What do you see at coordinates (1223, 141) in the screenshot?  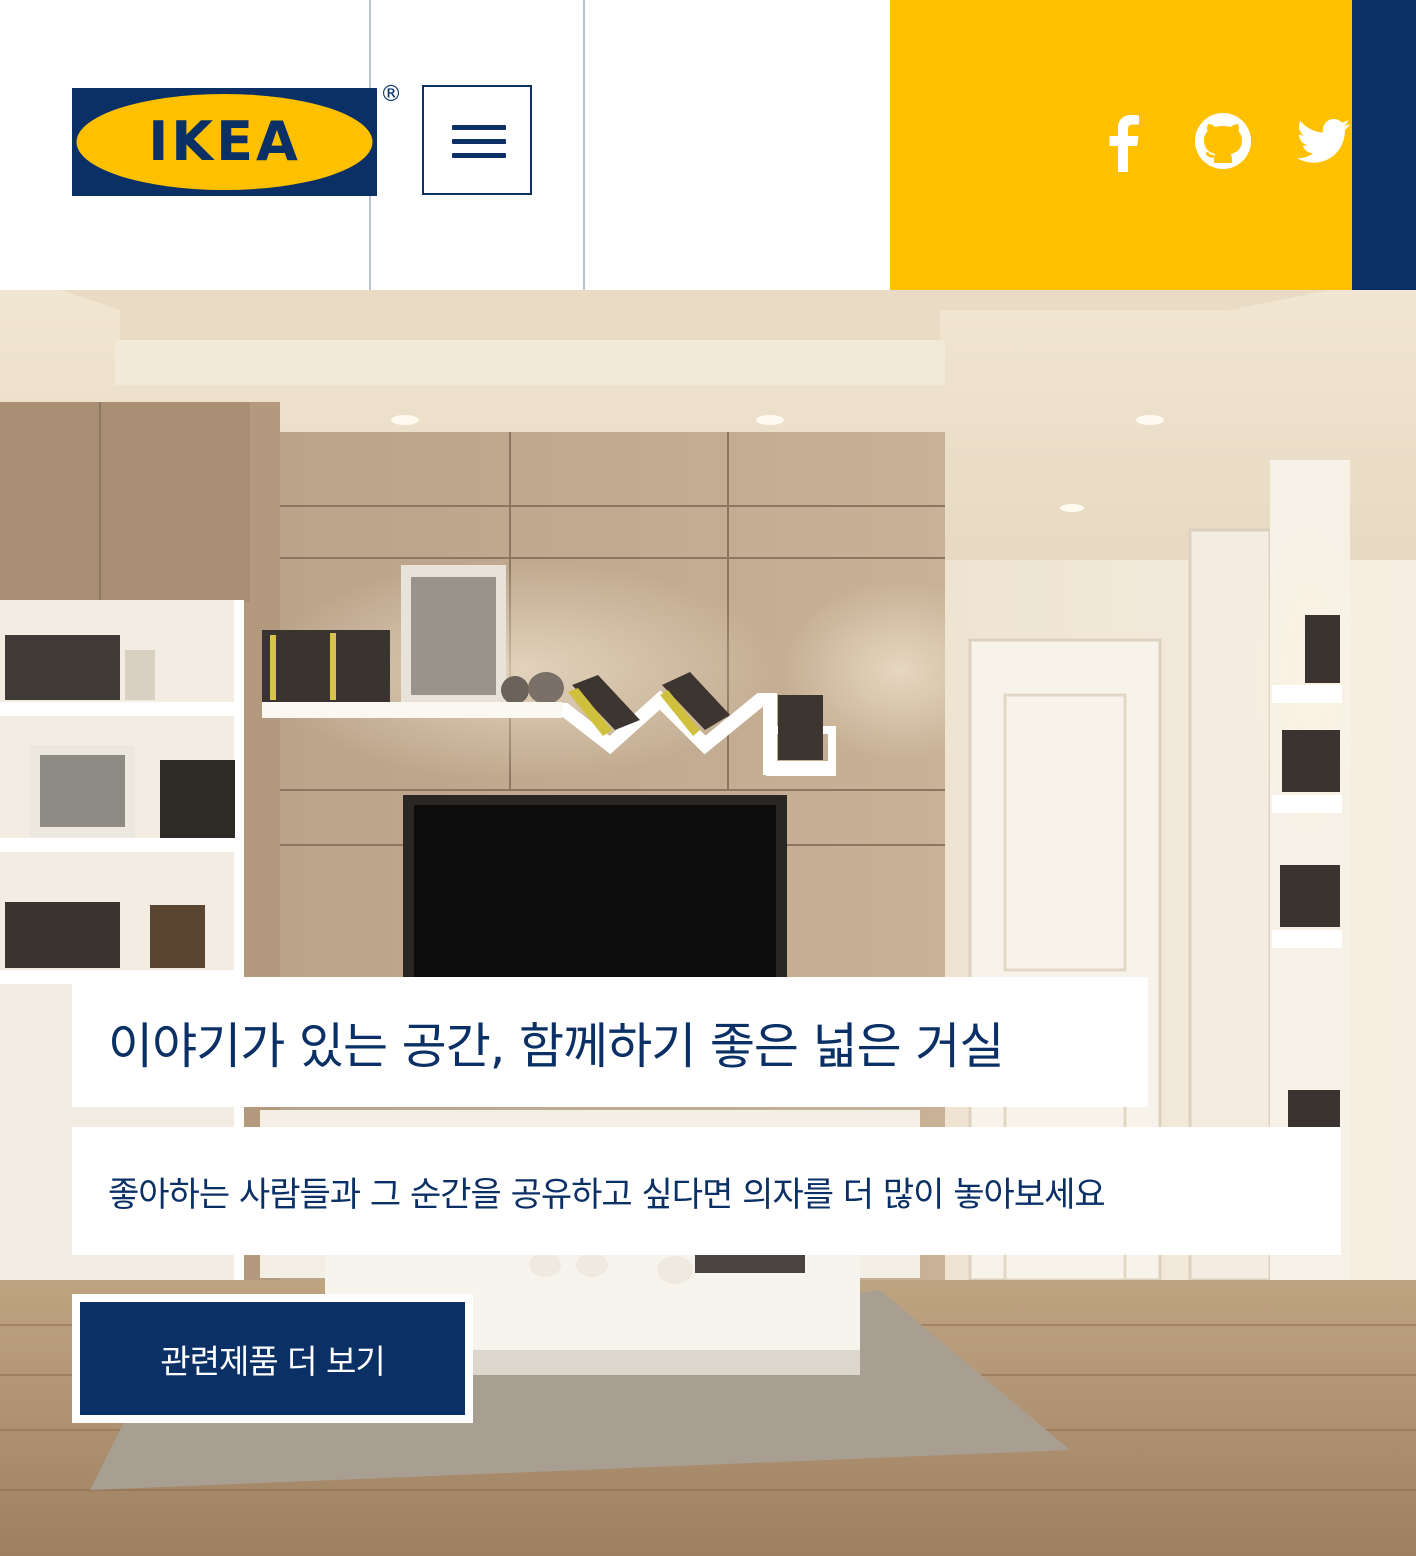 I see `github-icon` at bounding box center [1223, 141].